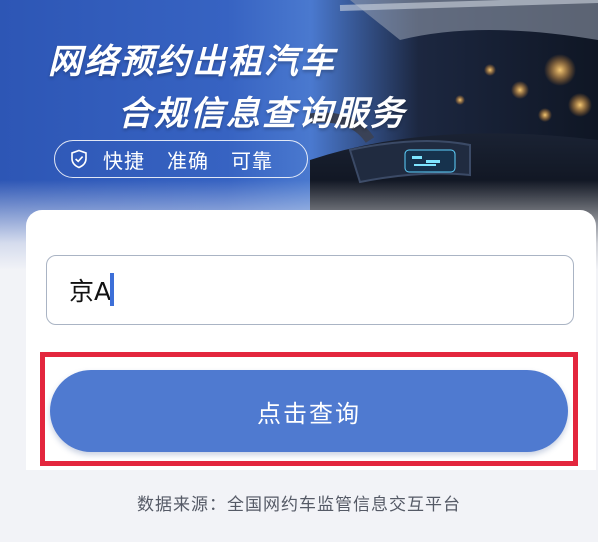 This screenshot has height=542, width=598. Describe the element at coordinates (299, 505) in the screenshot. I see `data-source-text: 数据来源：全国网约车监管信息交互平台` at that location.